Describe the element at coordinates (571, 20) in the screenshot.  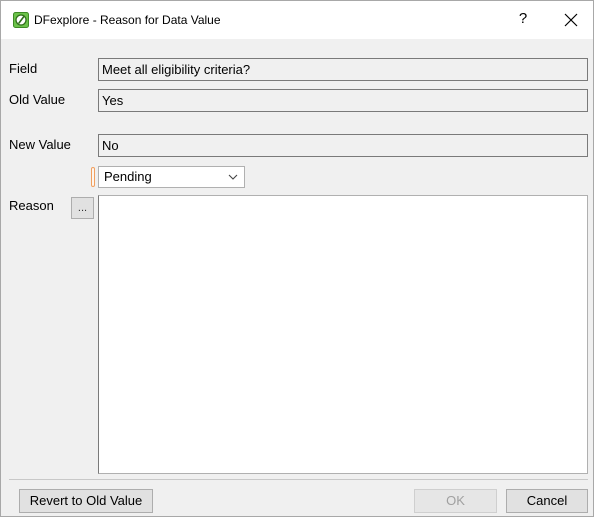
I see `close-icon` at that location.